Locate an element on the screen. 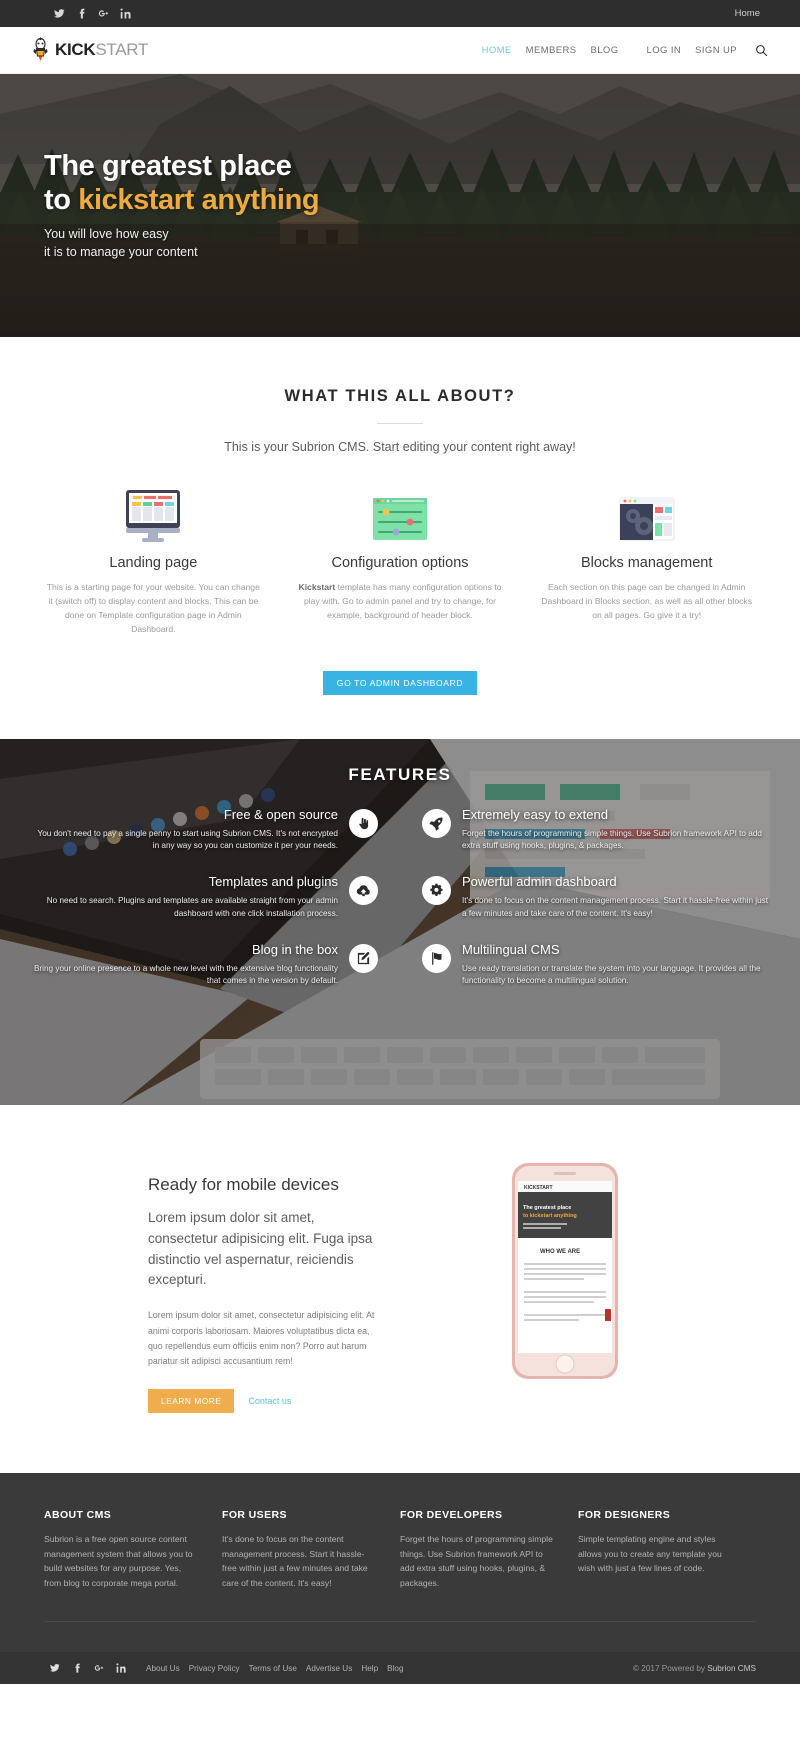  mobile-actions: LEARN MORE Contact us is located at coordinates (263, 1400).